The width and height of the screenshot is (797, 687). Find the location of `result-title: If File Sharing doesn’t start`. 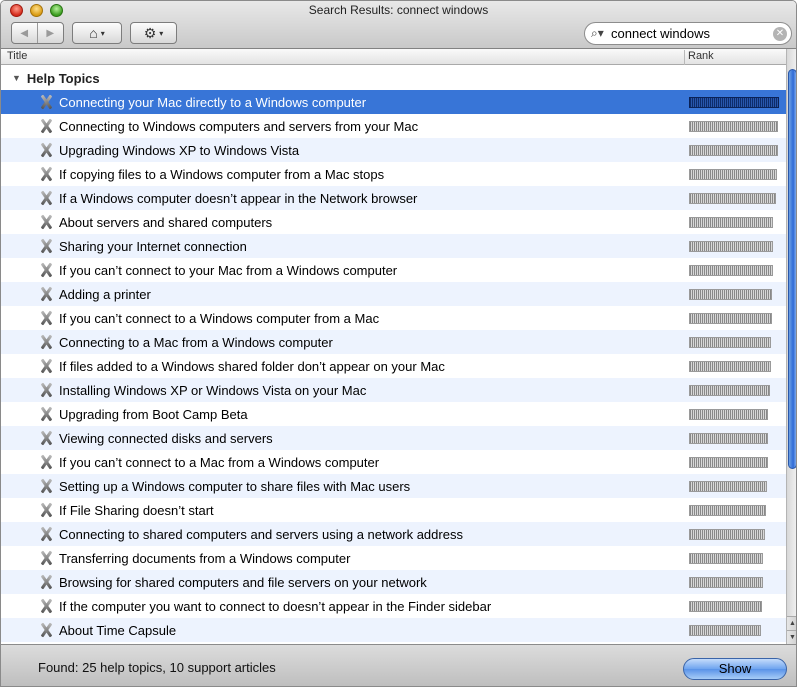

result-title: If File Sharing doesn’t start is located at coordinates (136, 510).